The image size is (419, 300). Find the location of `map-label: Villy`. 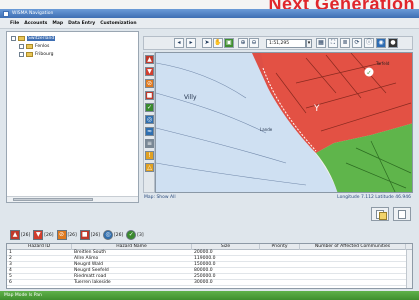

map-label: Villy is located at coordinates (190, 97).